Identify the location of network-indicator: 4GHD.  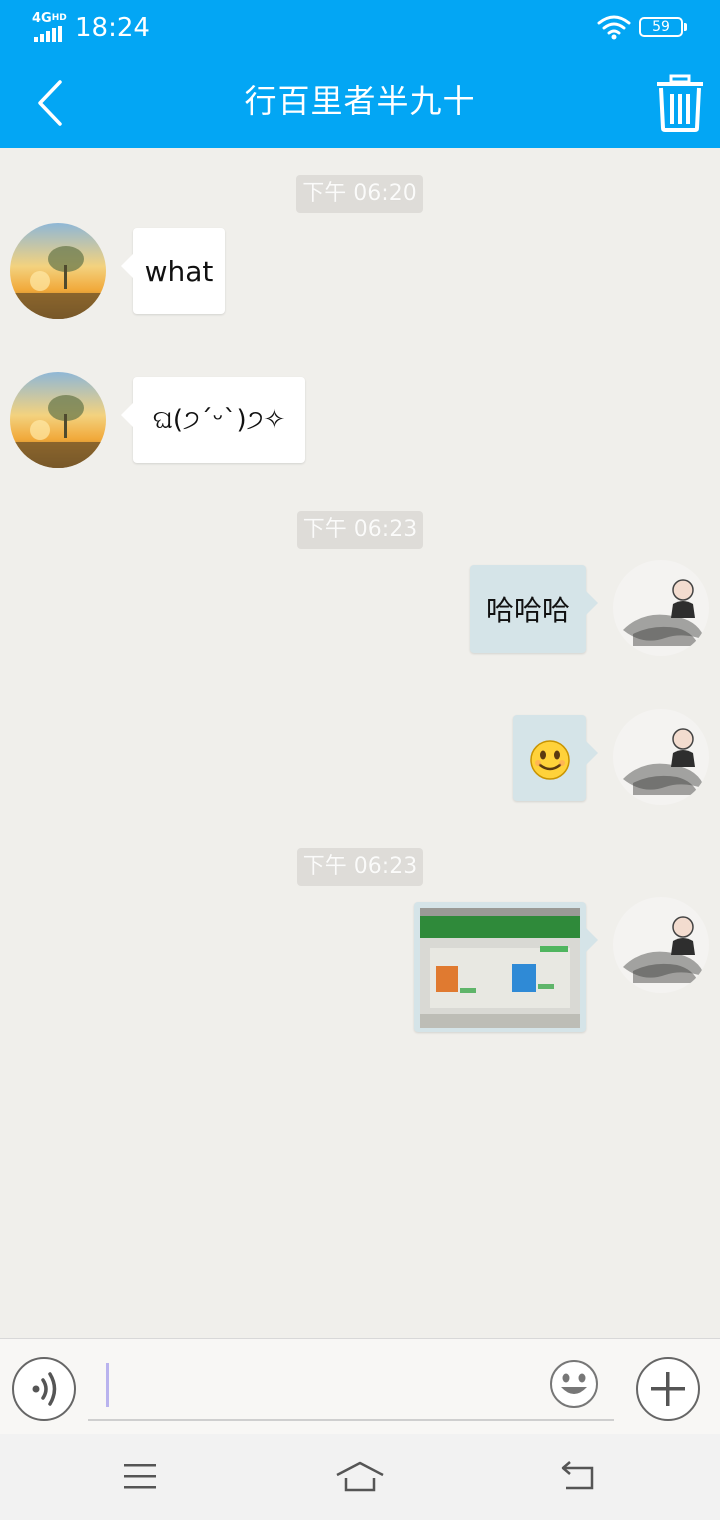
(52, 26).